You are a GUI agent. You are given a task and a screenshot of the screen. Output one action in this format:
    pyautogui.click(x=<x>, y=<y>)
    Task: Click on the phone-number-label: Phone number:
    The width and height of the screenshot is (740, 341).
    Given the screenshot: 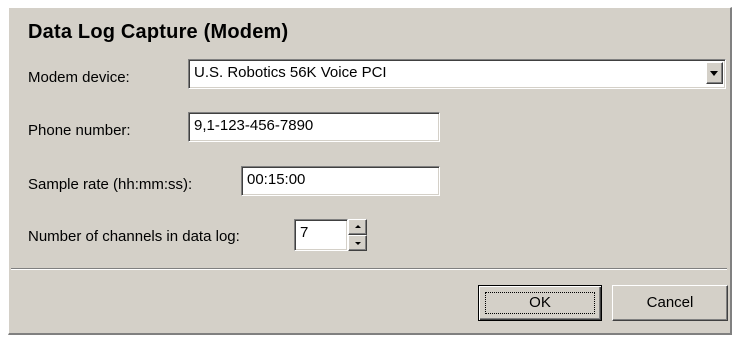 What is the action you would take?
    pyautogui.click(x=79, y=130)
    